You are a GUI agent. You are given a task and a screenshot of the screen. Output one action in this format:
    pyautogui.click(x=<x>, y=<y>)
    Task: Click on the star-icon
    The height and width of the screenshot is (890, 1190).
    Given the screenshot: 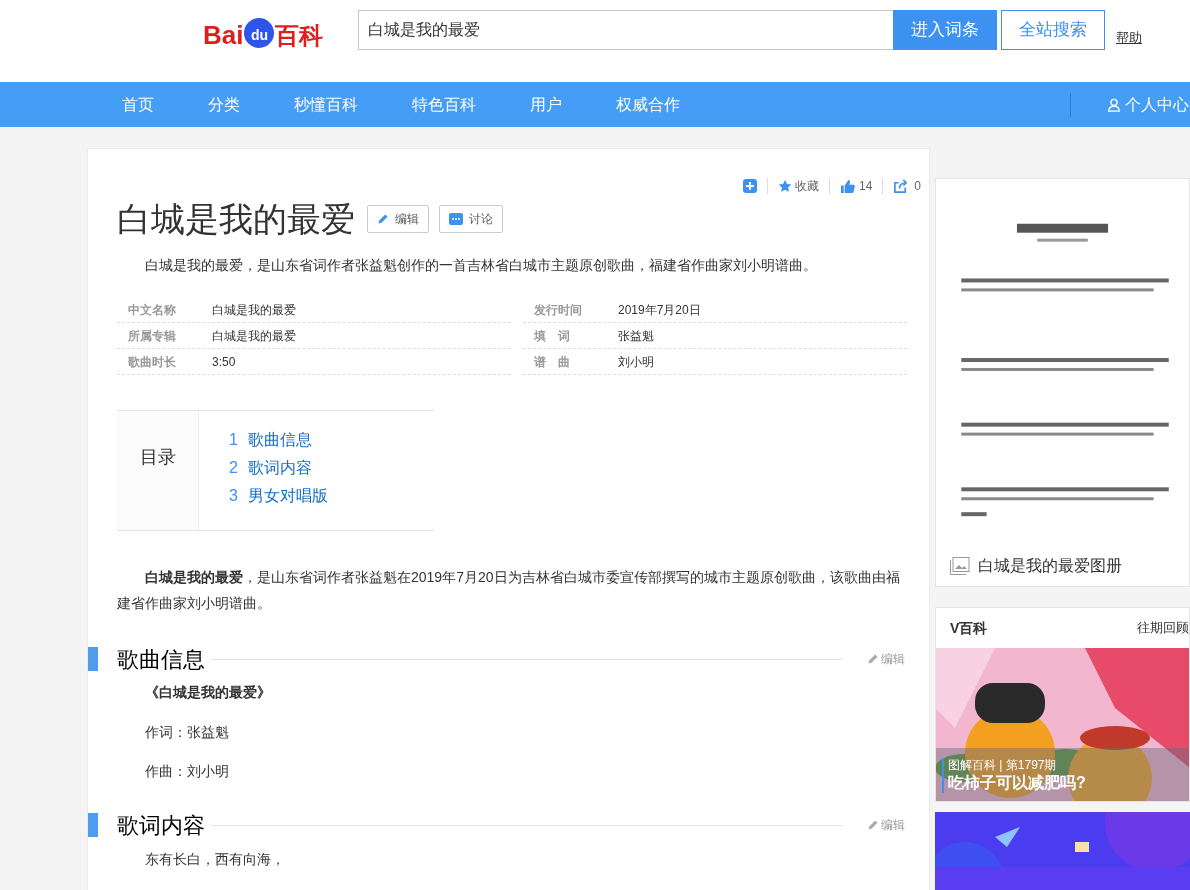 What is the action you would take?
    pyautogui.click(x=784, y=186)
    